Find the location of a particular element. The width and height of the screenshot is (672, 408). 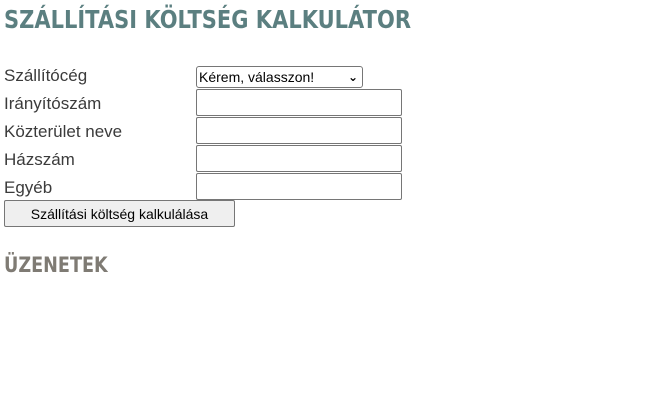

street-input is located at coordinates (299, 130).